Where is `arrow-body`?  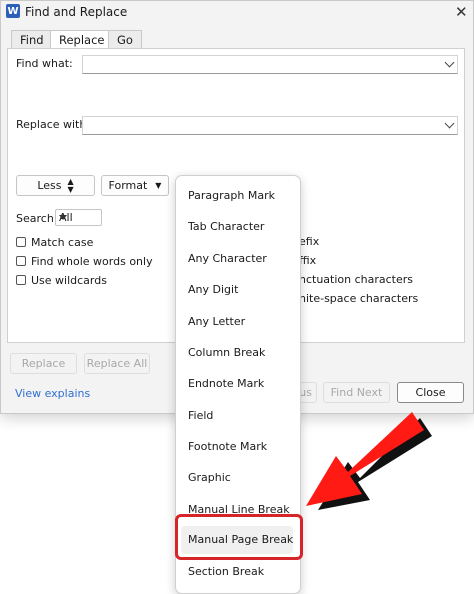 arrow-body is located at coordinates (365, 459).